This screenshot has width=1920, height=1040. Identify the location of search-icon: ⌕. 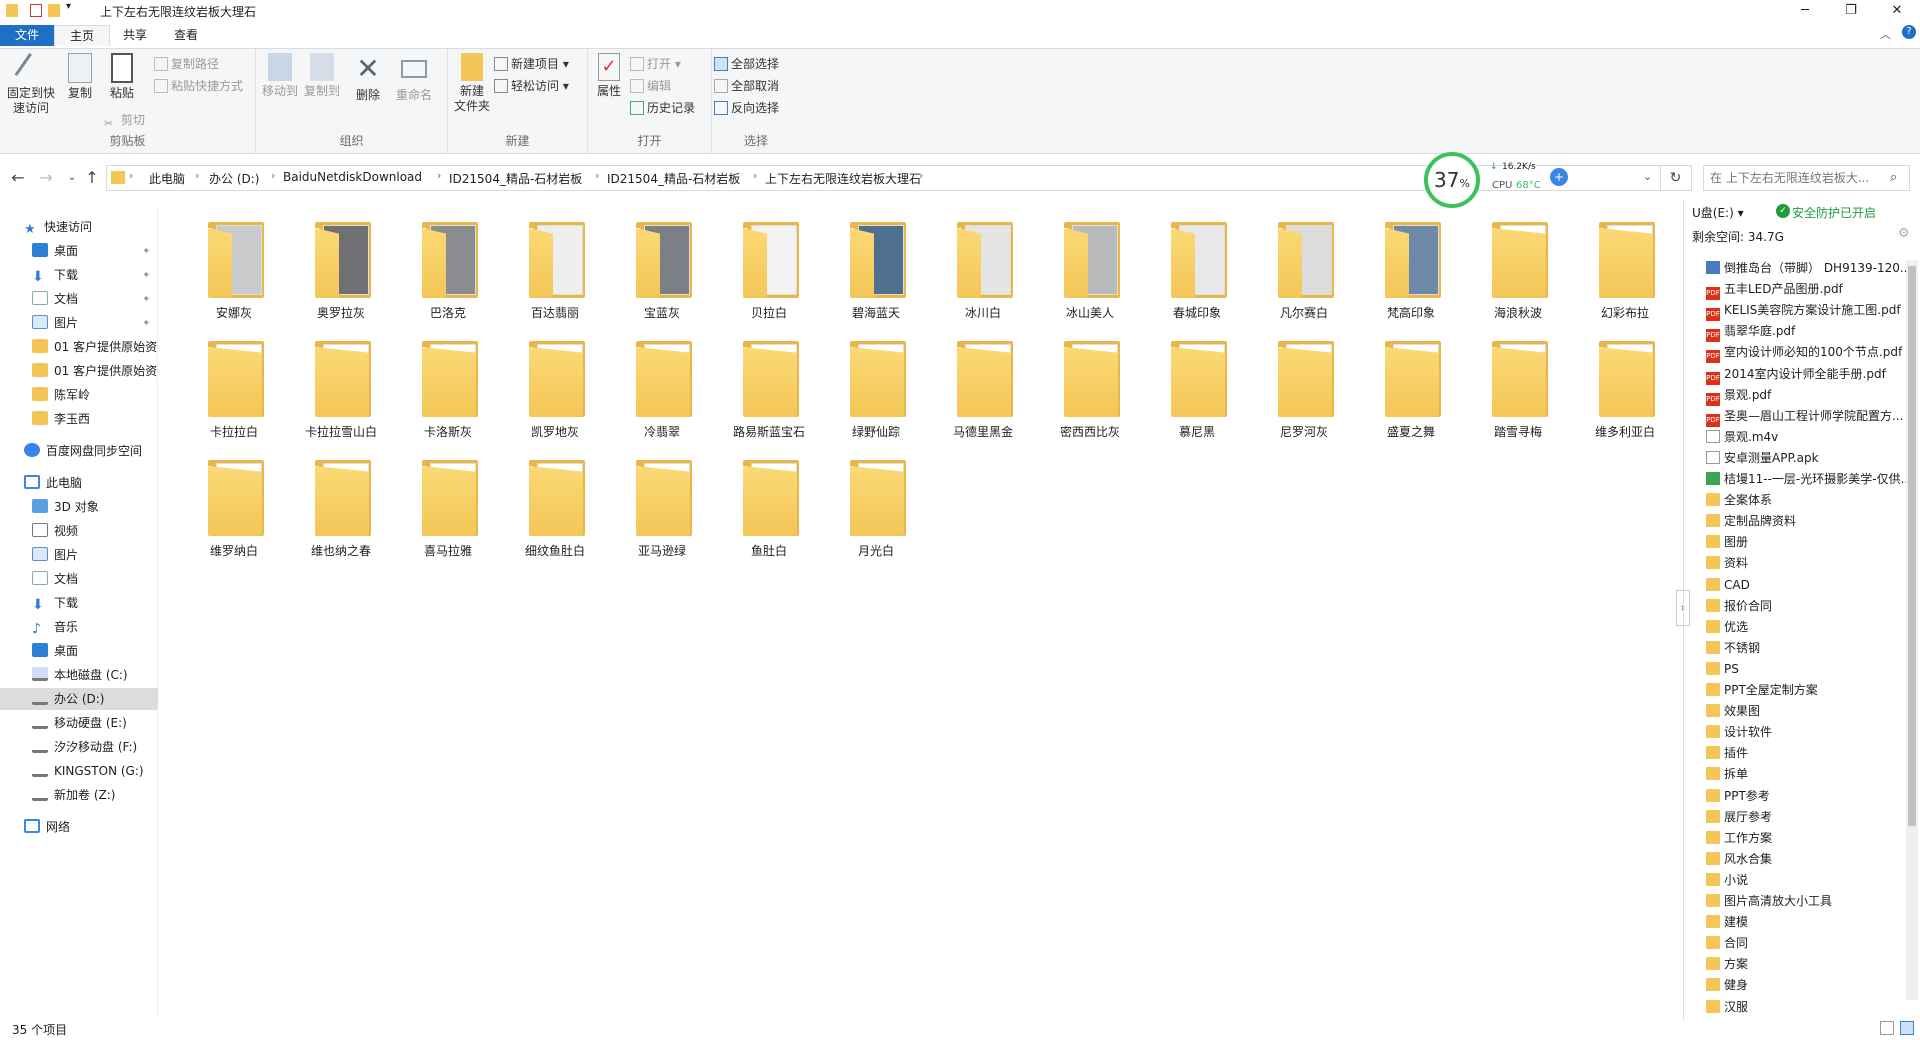
(1893, 177).